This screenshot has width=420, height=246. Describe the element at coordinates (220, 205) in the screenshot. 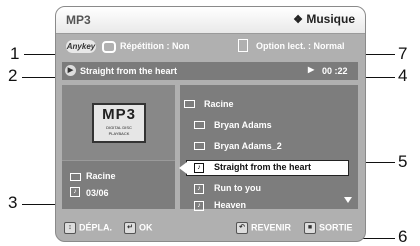

I see `list-item-heaven: ♪ Heaven` at that location.